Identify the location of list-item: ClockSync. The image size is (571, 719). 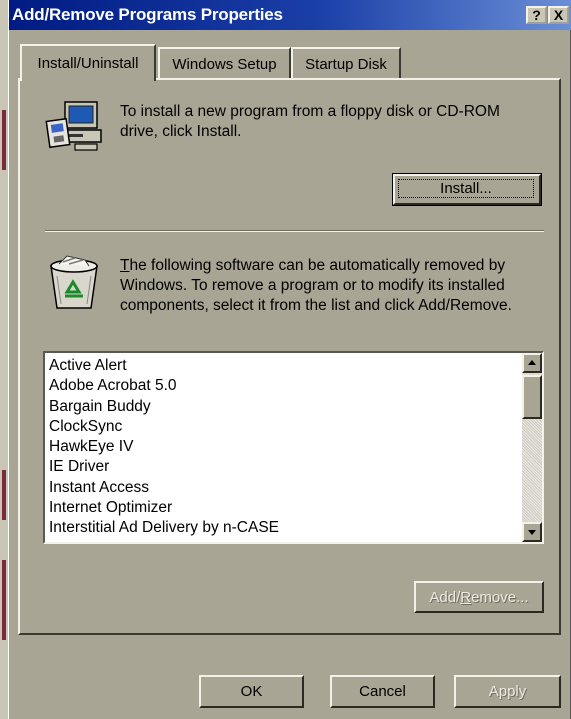
(282, 427).